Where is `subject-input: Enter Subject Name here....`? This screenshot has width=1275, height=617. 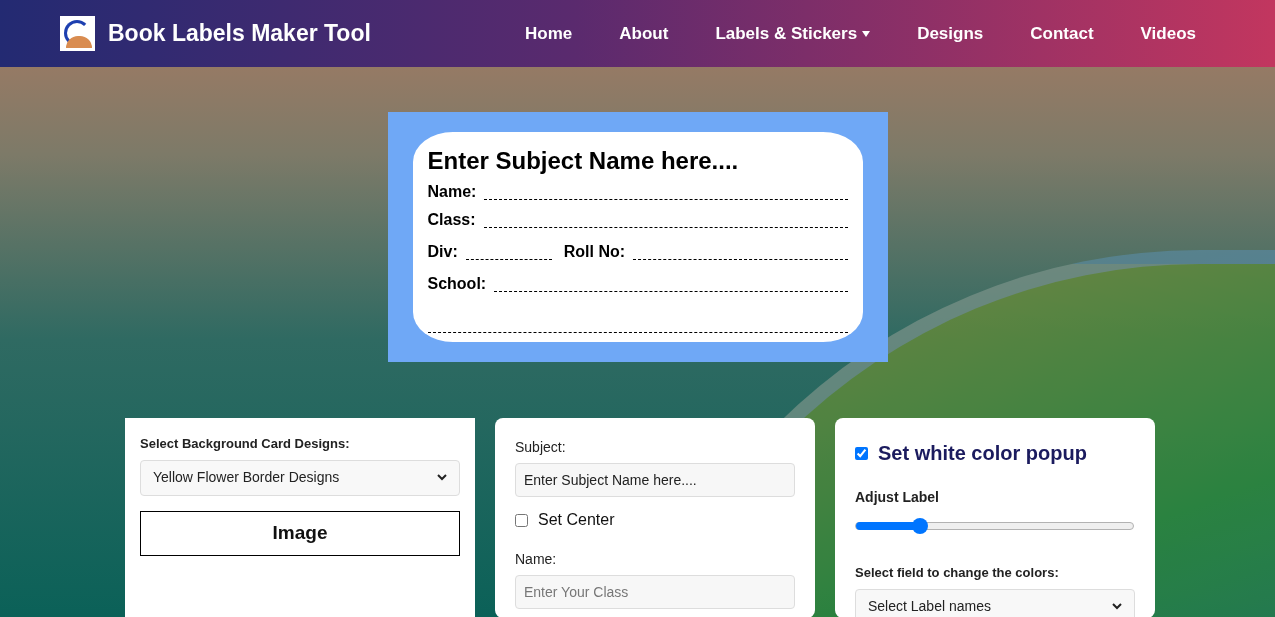
subject-input: Enter Subject Name here.... is located at coordinates (655, 480).